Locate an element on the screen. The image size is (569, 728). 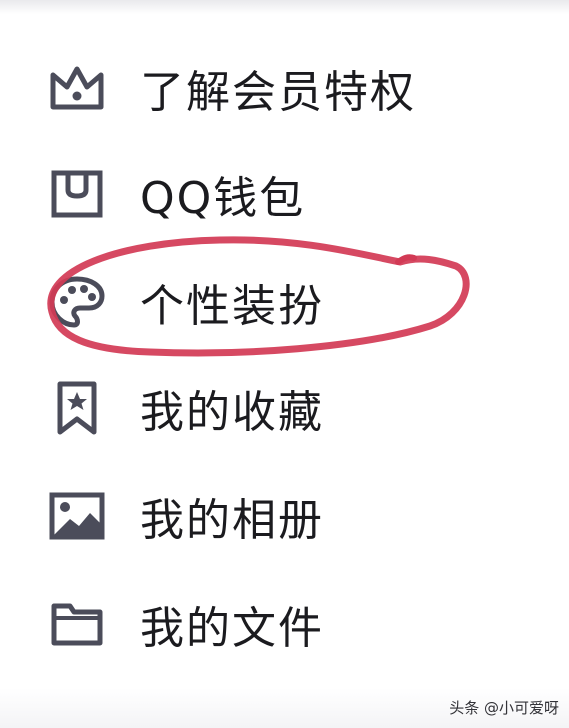
menu-item-photo-album: 我的相册 is located at coordinates (284, 516).